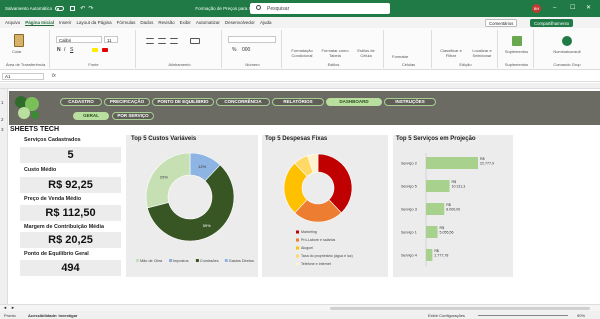 The height and width of the screenshot is (319, 600). What do you see at coordinates (64, 50) in the screenshot?
I see `italic-icon: I` at bounding box center [64, 50].